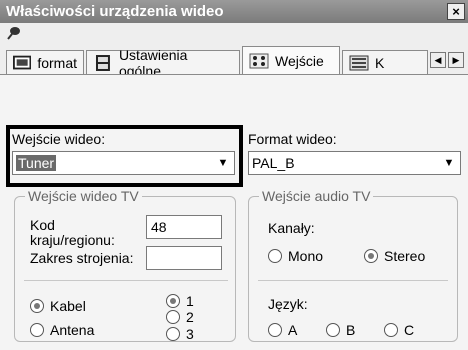  I want to click on video-format-value: PAL_B, so click(273, 163).